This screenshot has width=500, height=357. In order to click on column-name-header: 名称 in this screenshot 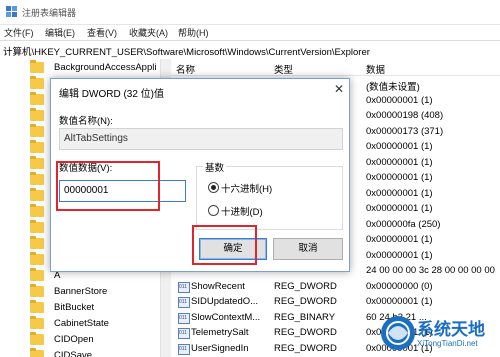, I will do `click(185, 69)`.